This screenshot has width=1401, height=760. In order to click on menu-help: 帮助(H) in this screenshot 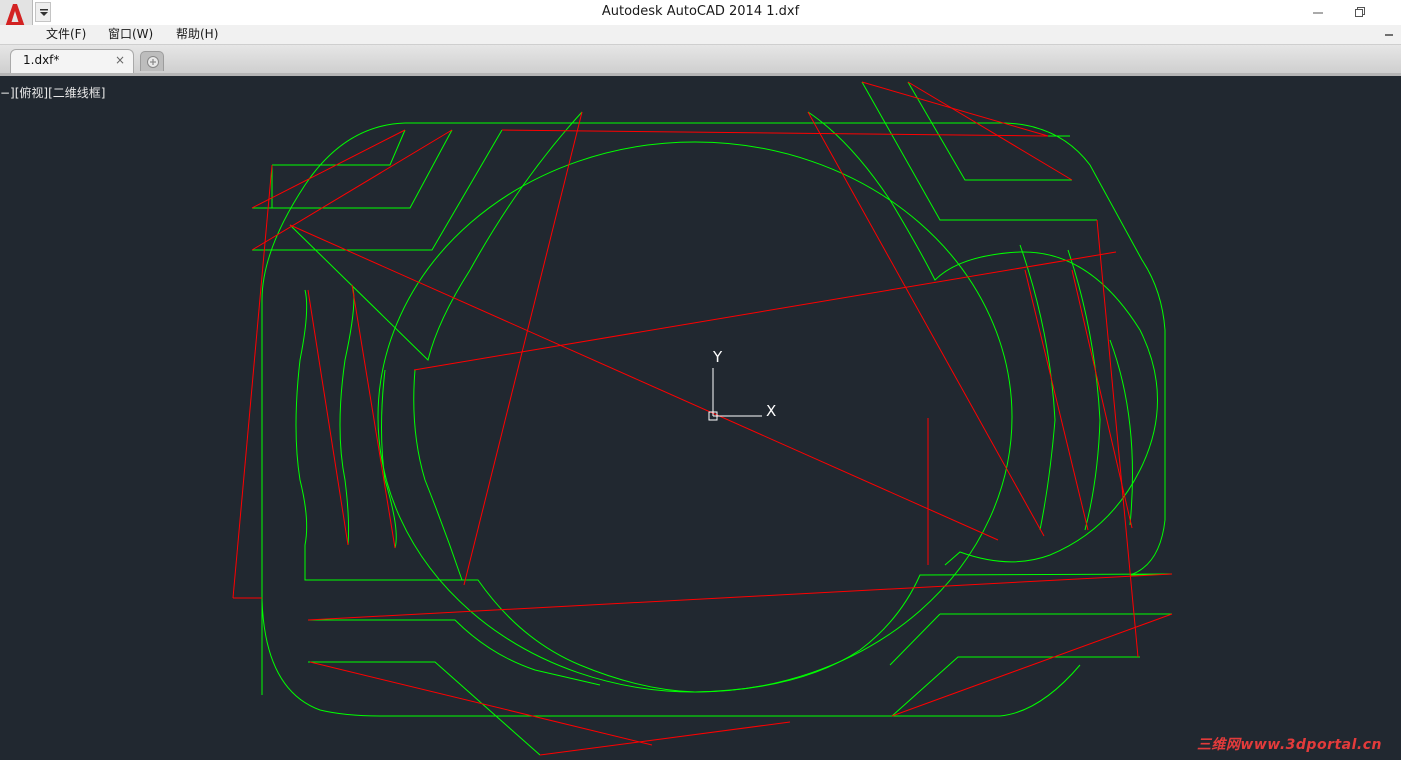, I will do `click(197, 34)`.